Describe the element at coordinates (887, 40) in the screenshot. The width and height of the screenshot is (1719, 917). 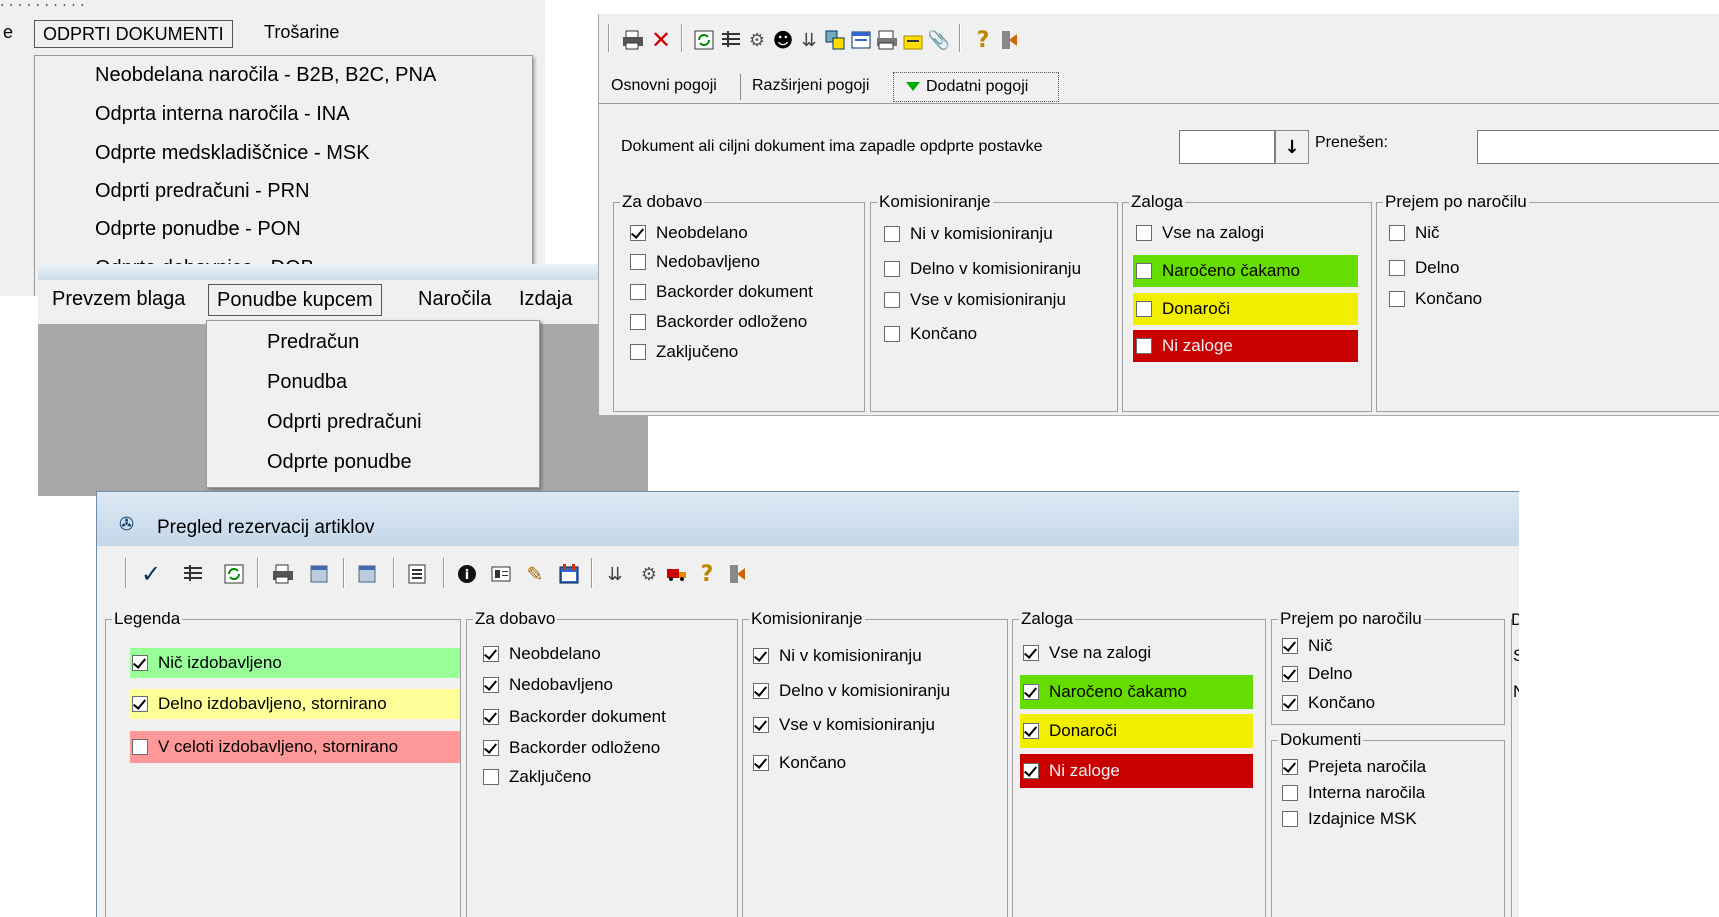
I see `printer-list-icon` at that location.